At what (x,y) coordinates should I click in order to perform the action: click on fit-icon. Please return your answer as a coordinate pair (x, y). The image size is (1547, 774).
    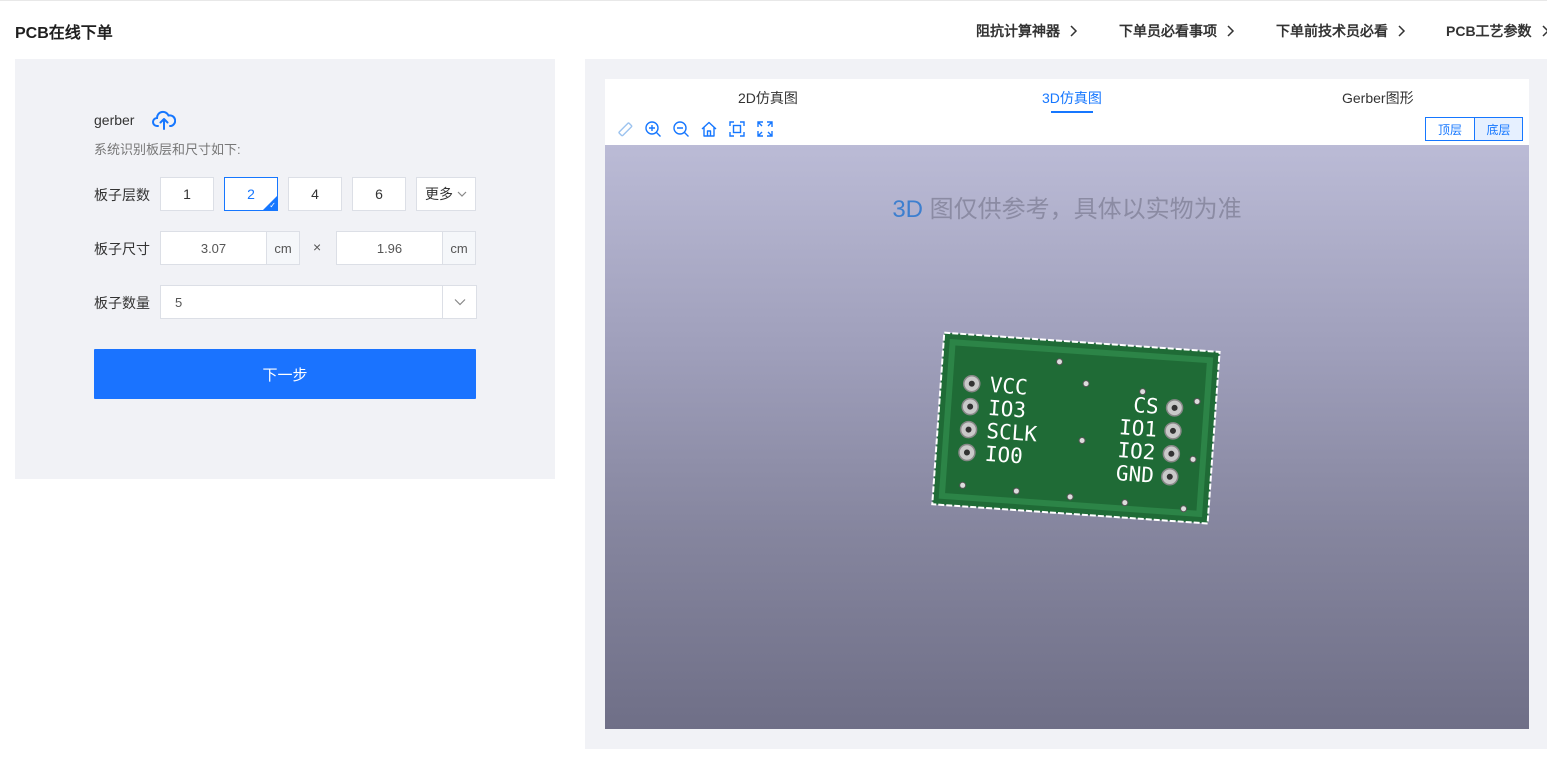
    Looking at the image, I should click on (737, 129).